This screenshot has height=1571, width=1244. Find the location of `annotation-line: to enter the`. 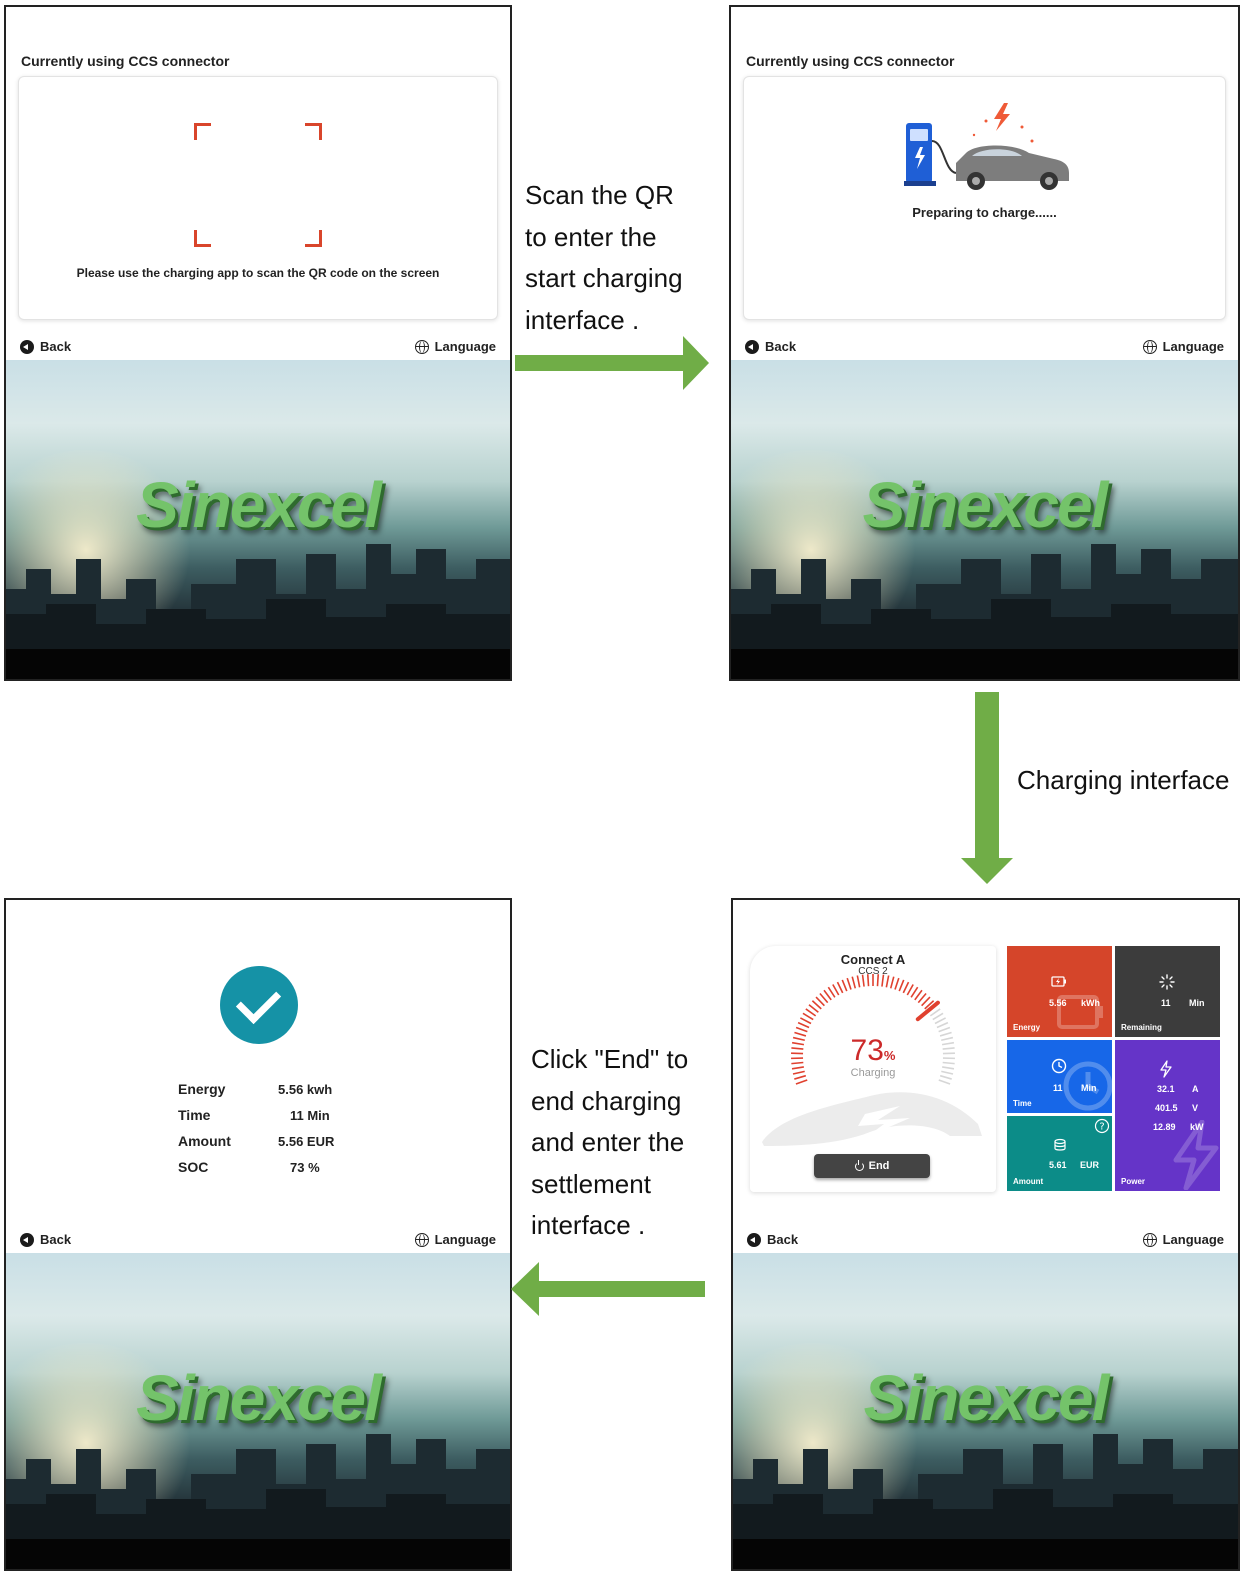

annotation-line: to enter the is located at coordinates (591, 236).